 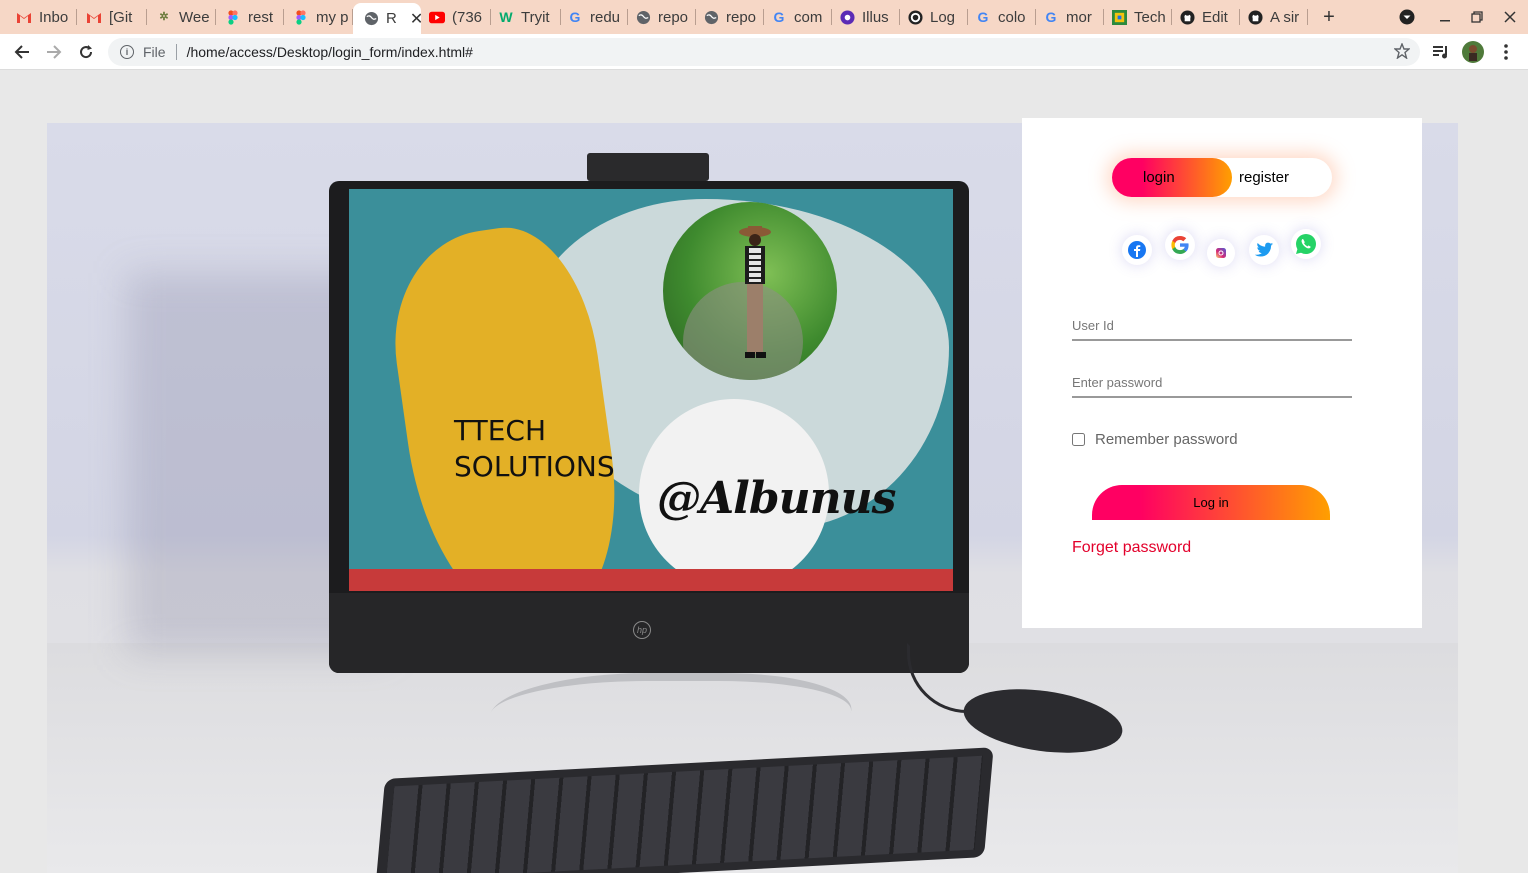 What do you see at coordinates (108, 17) in the screenshot?
I see `tab-gmail-github: [Git` at bounding box center [108, 17].